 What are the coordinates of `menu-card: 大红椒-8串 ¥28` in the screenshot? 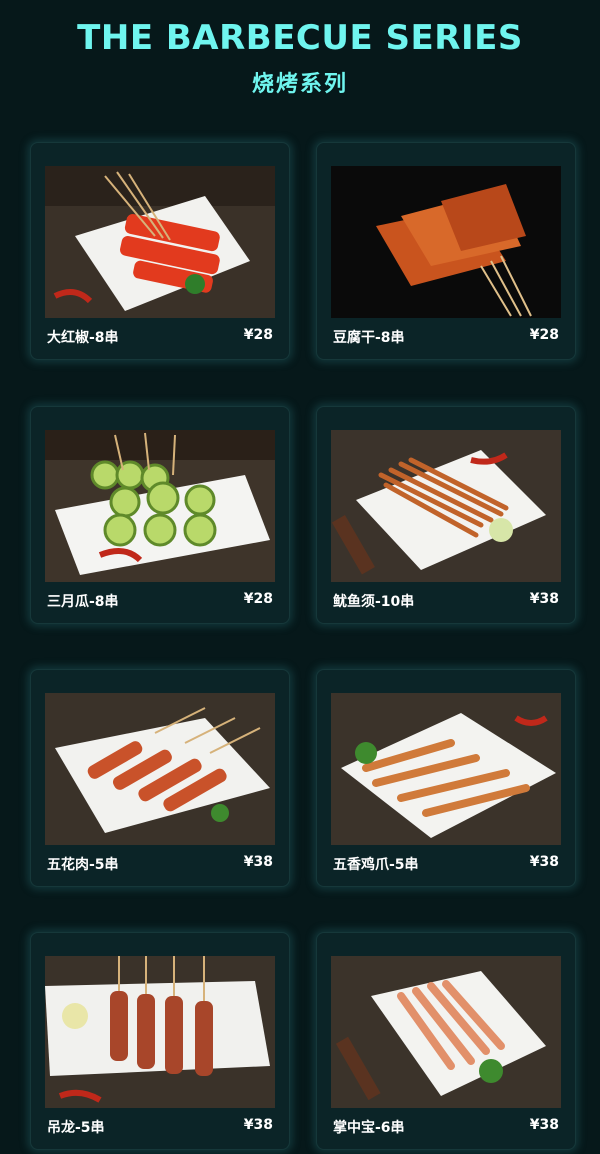 It's located at (160, 251).